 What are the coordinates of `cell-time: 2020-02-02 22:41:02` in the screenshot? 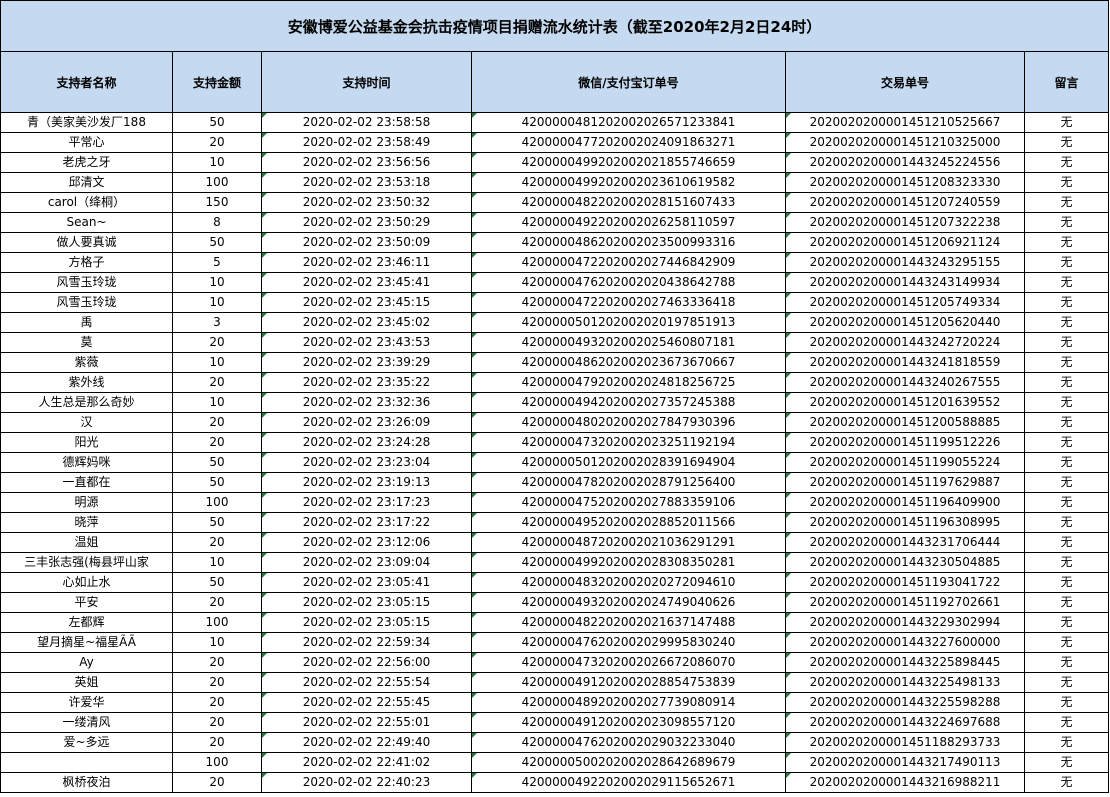 It's located at (366, 762).